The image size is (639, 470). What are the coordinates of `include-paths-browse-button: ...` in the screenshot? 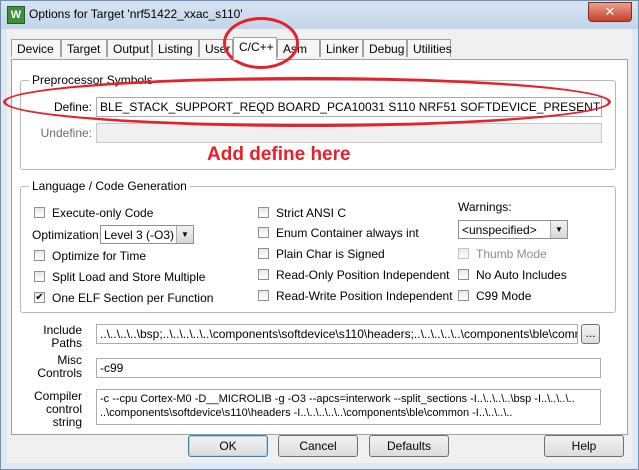 It's located at (590, 334).